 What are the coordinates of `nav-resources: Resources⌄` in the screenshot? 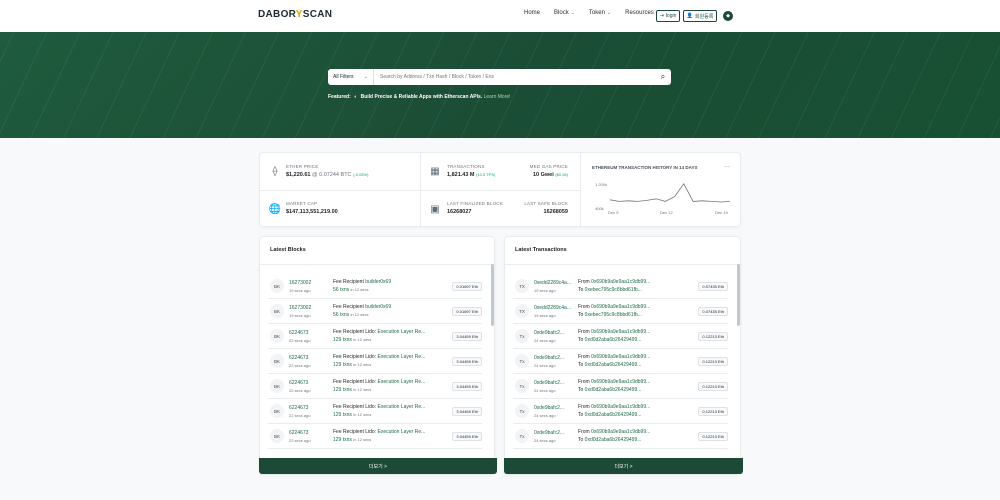 It's located at (642, 13).